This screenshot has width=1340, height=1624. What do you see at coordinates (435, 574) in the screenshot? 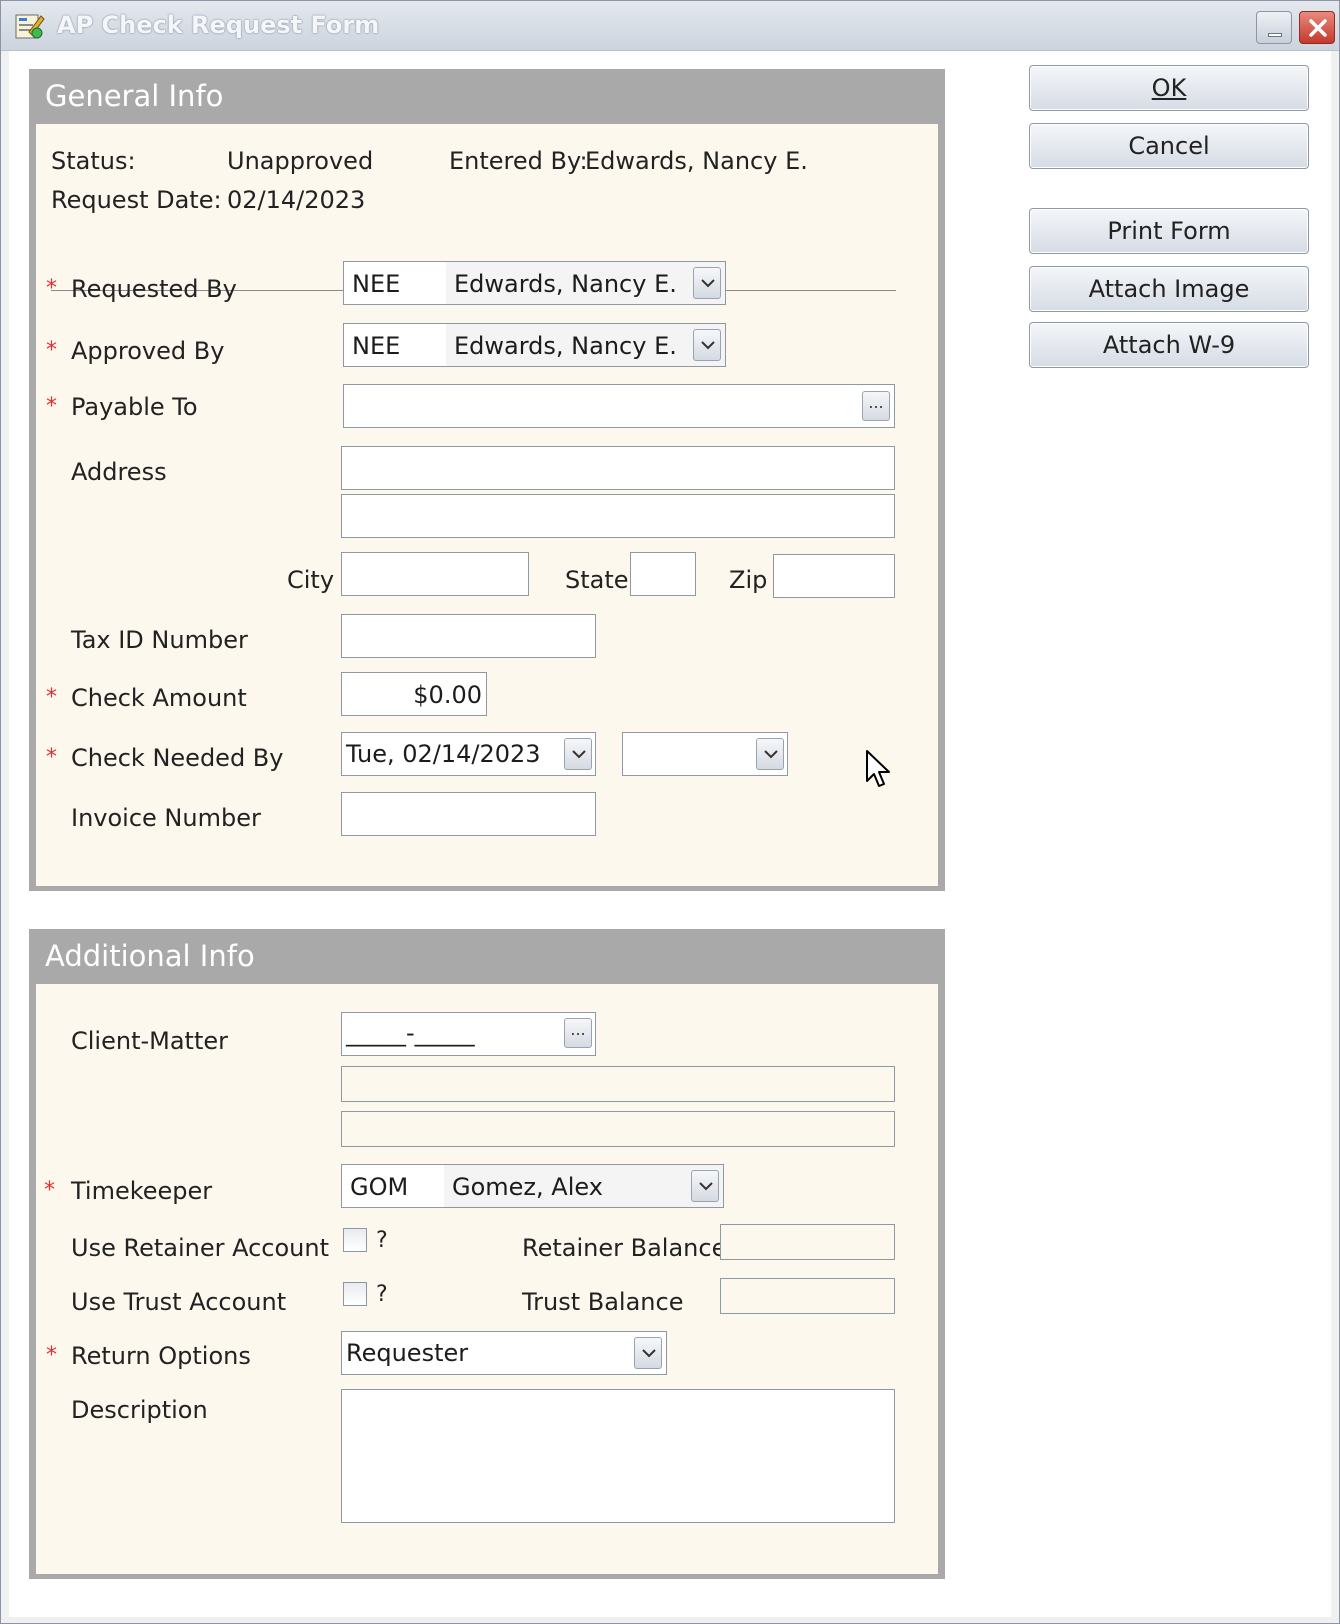
I see `city-input` at bounding box center [435, 574].